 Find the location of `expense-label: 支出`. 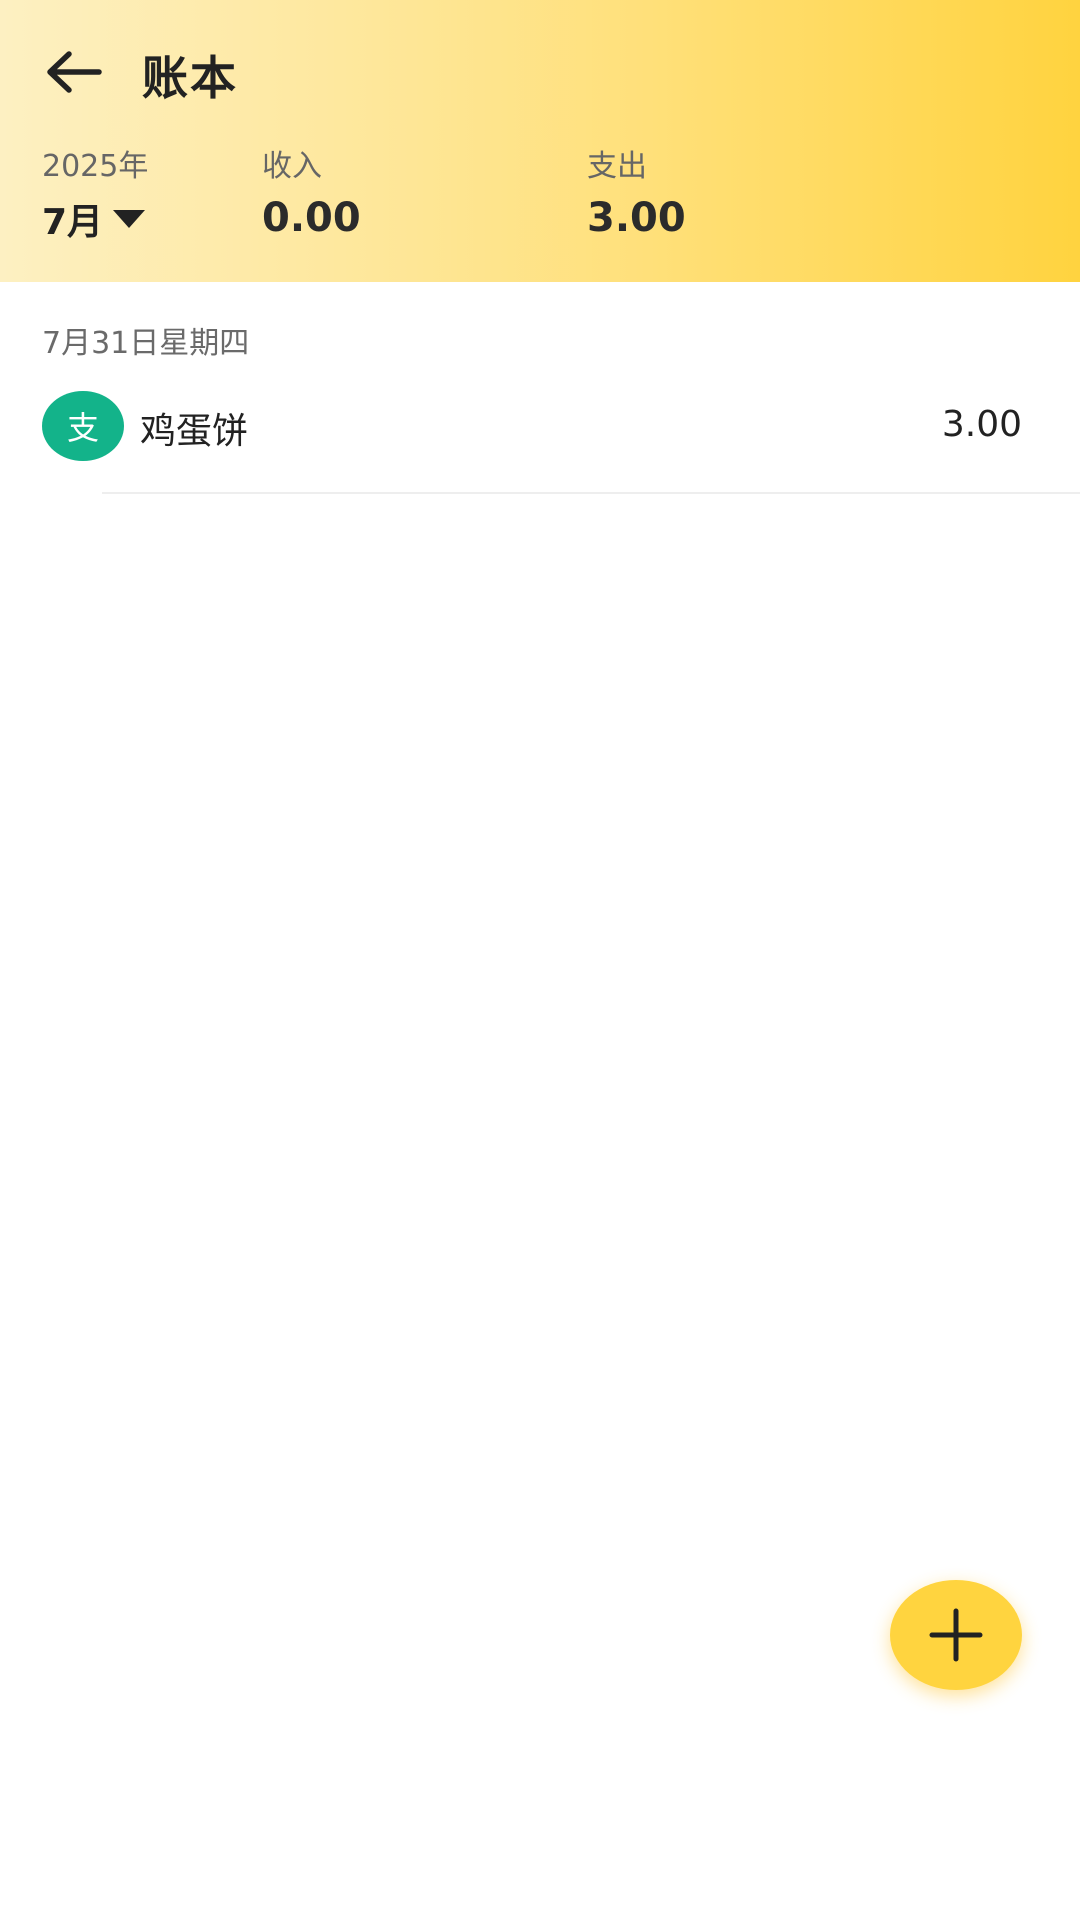

expense-label: 支出 is located at coordinates (617, 166).